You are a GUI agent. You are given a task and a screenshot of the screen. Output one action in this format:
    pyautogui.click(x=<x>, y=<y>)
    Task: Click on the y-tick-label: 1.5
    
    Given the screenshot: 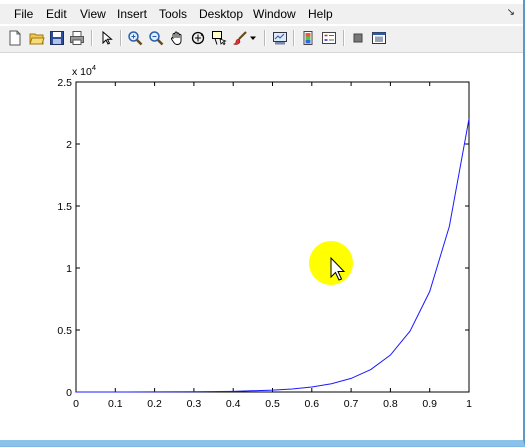 What is the action you would take?
    pyautogui.click(x=64, y=207)
    